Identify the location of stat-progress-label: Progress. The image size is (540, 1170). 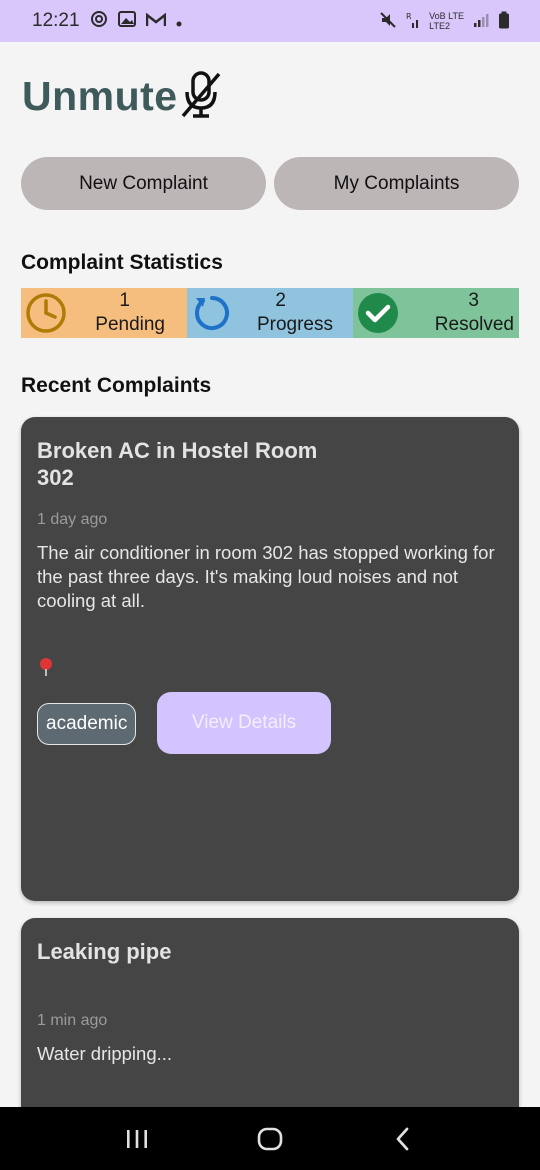
(294, 324).